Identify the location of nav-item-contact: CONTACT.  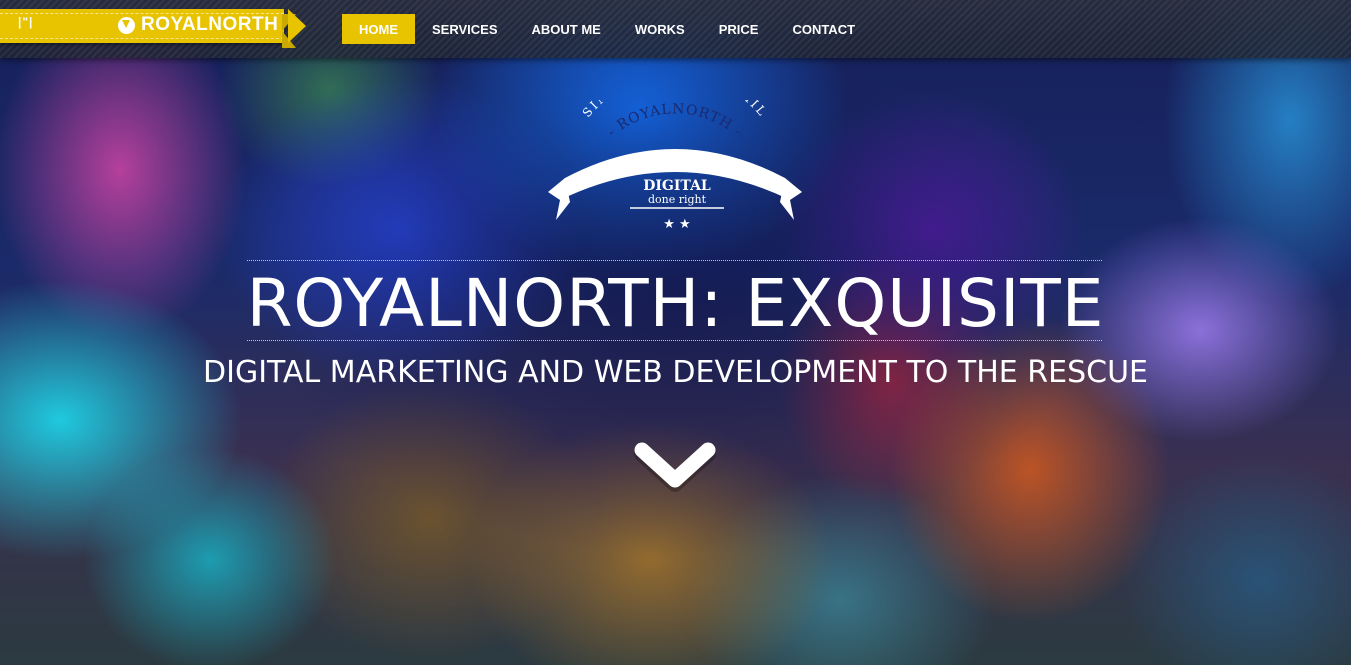
(823, 29).